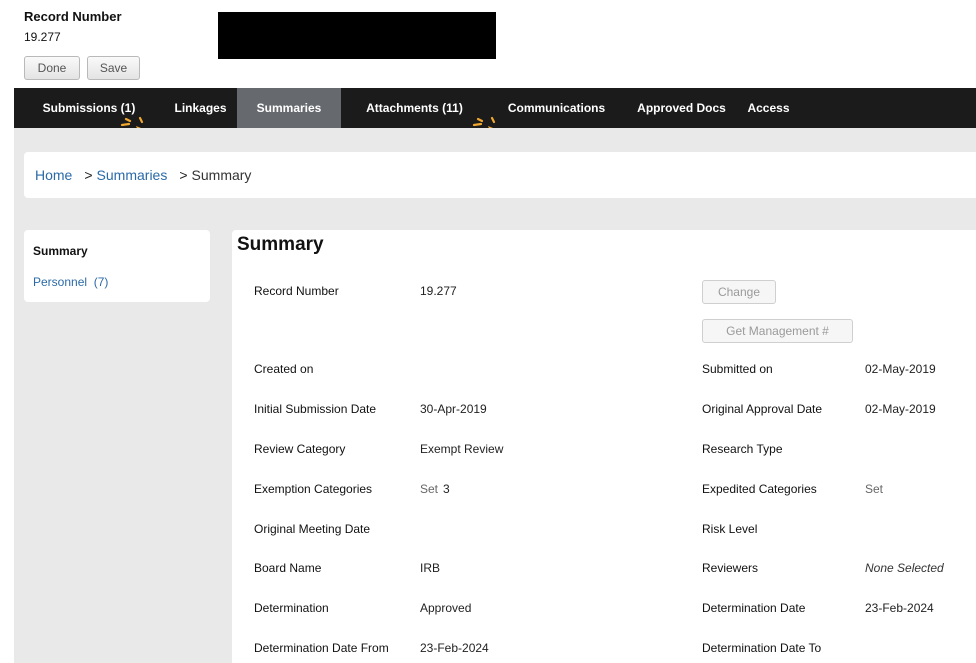 The image size is (976, 663). I want to click on tab-approved-docs: Approved Docs, so click(681, 108).